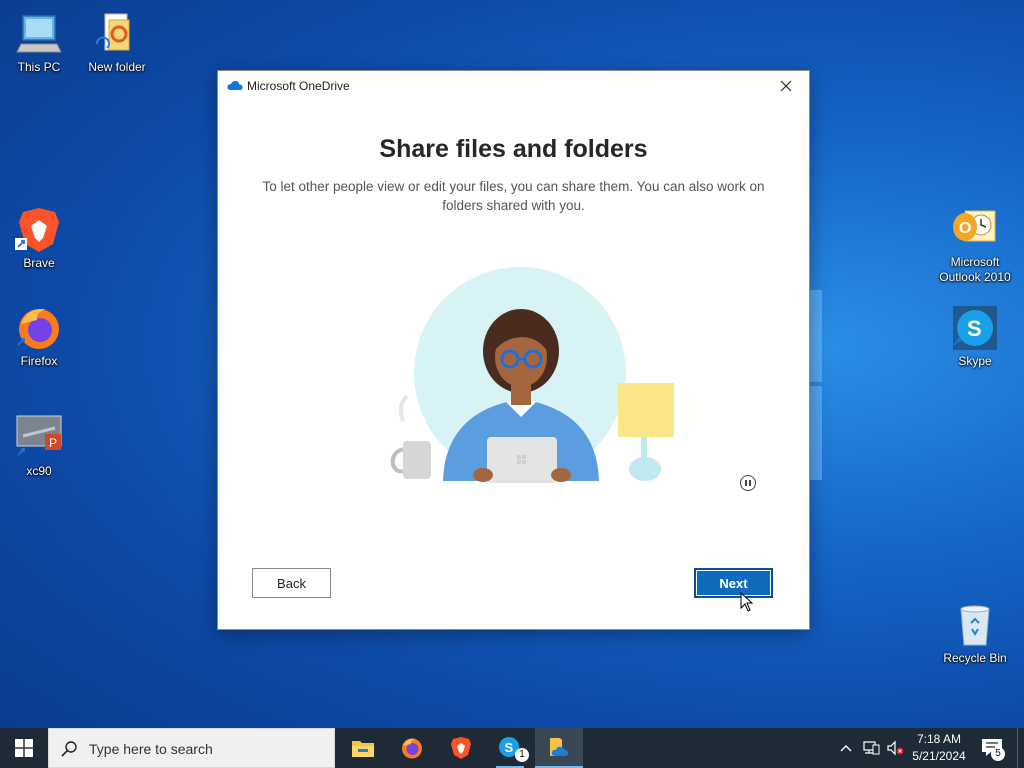 The width and height of the screenshot is (1024, 768). I want to click on taskbar-onedrive-setup, so click(559, 748).